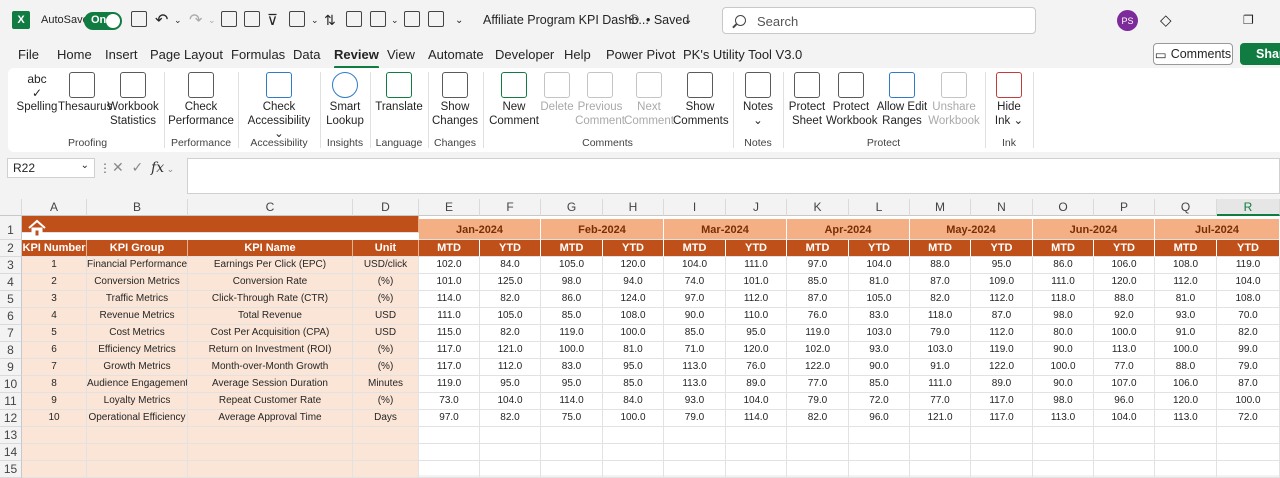 Image resolution: width=1280 pixels, height=478 pixels. What do you see at coordinates (1166, 20) in the screenshot?
I see `premium-diamond-icon: ◇` at bounding box center [1166, 20].